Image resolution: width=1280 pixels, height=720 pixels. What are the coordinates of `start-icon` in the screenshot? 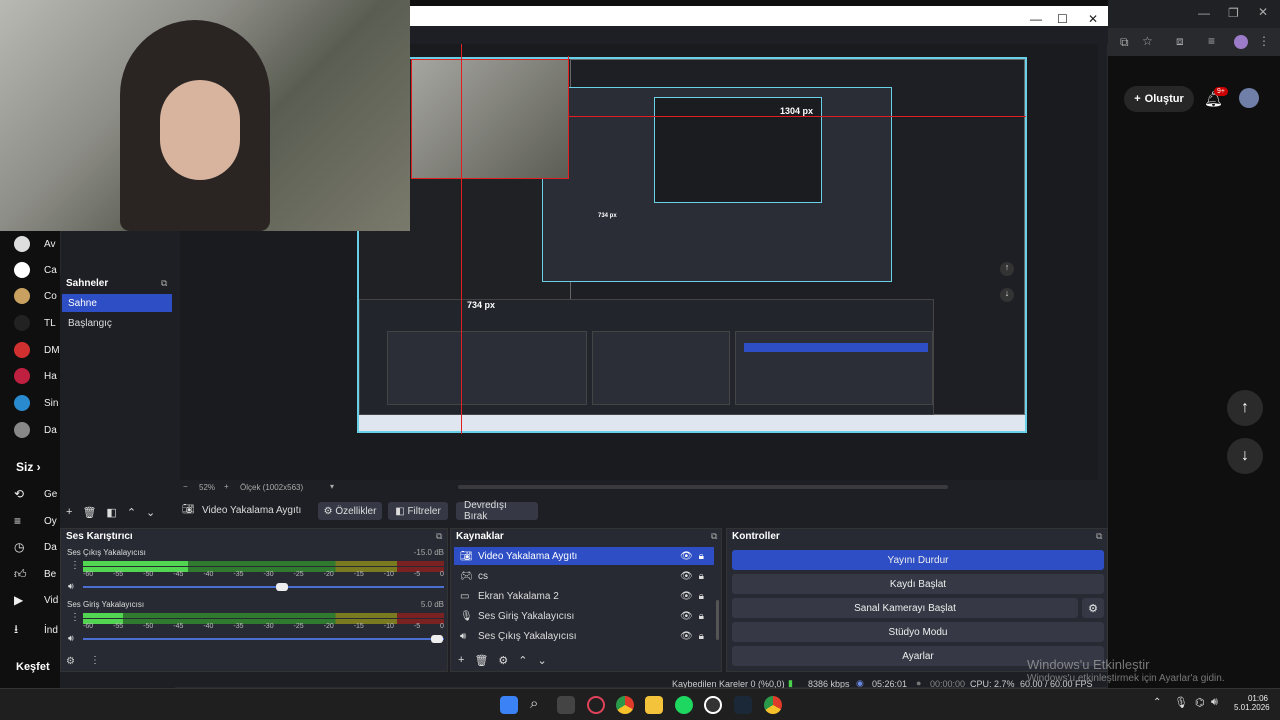 It's located at (509, 705).